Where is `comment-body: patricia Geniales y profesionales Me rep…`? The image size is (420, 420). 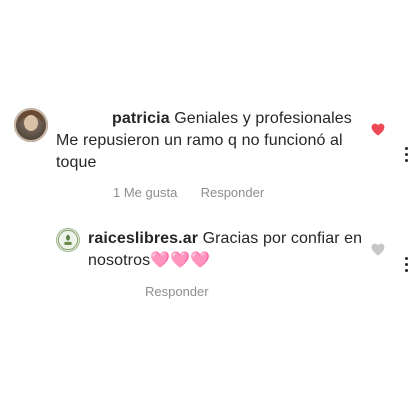
comment-body: patricia Geniales y profesionales Me rep… is located at coordinates (216, 141).